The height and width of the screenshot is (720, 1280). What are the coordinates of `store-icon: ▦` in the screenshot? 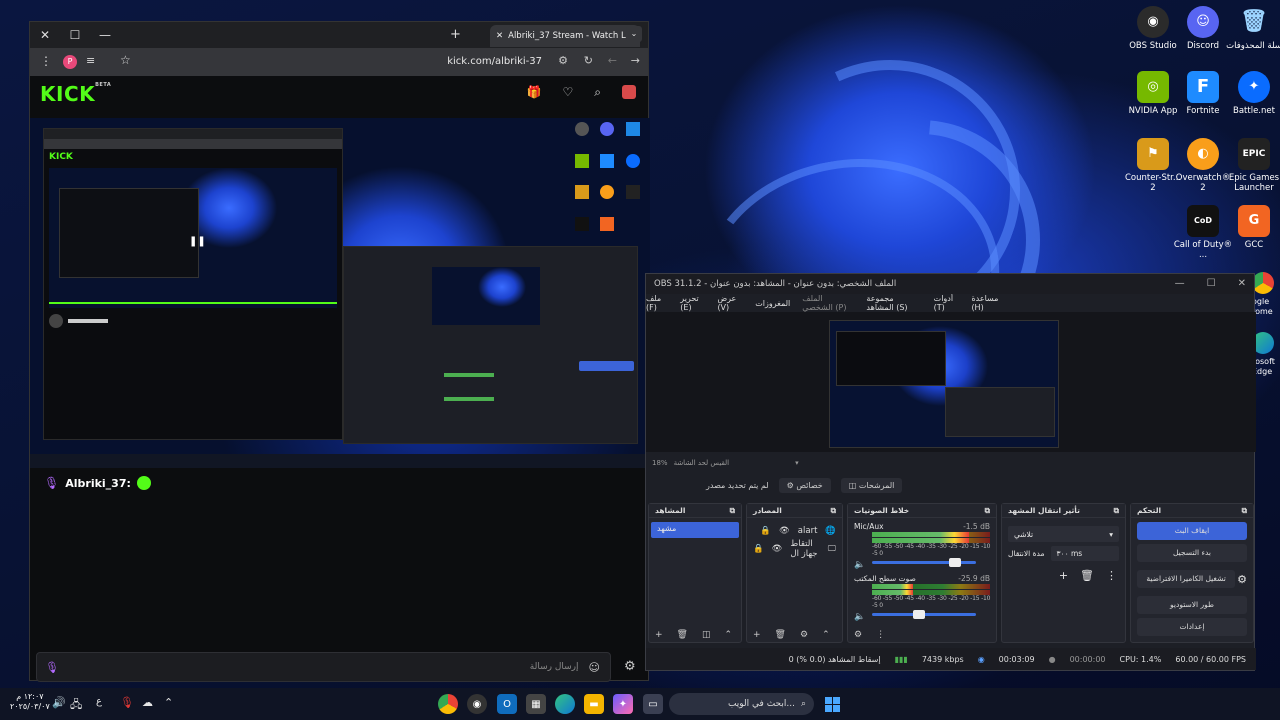 It's located at (536, 704).